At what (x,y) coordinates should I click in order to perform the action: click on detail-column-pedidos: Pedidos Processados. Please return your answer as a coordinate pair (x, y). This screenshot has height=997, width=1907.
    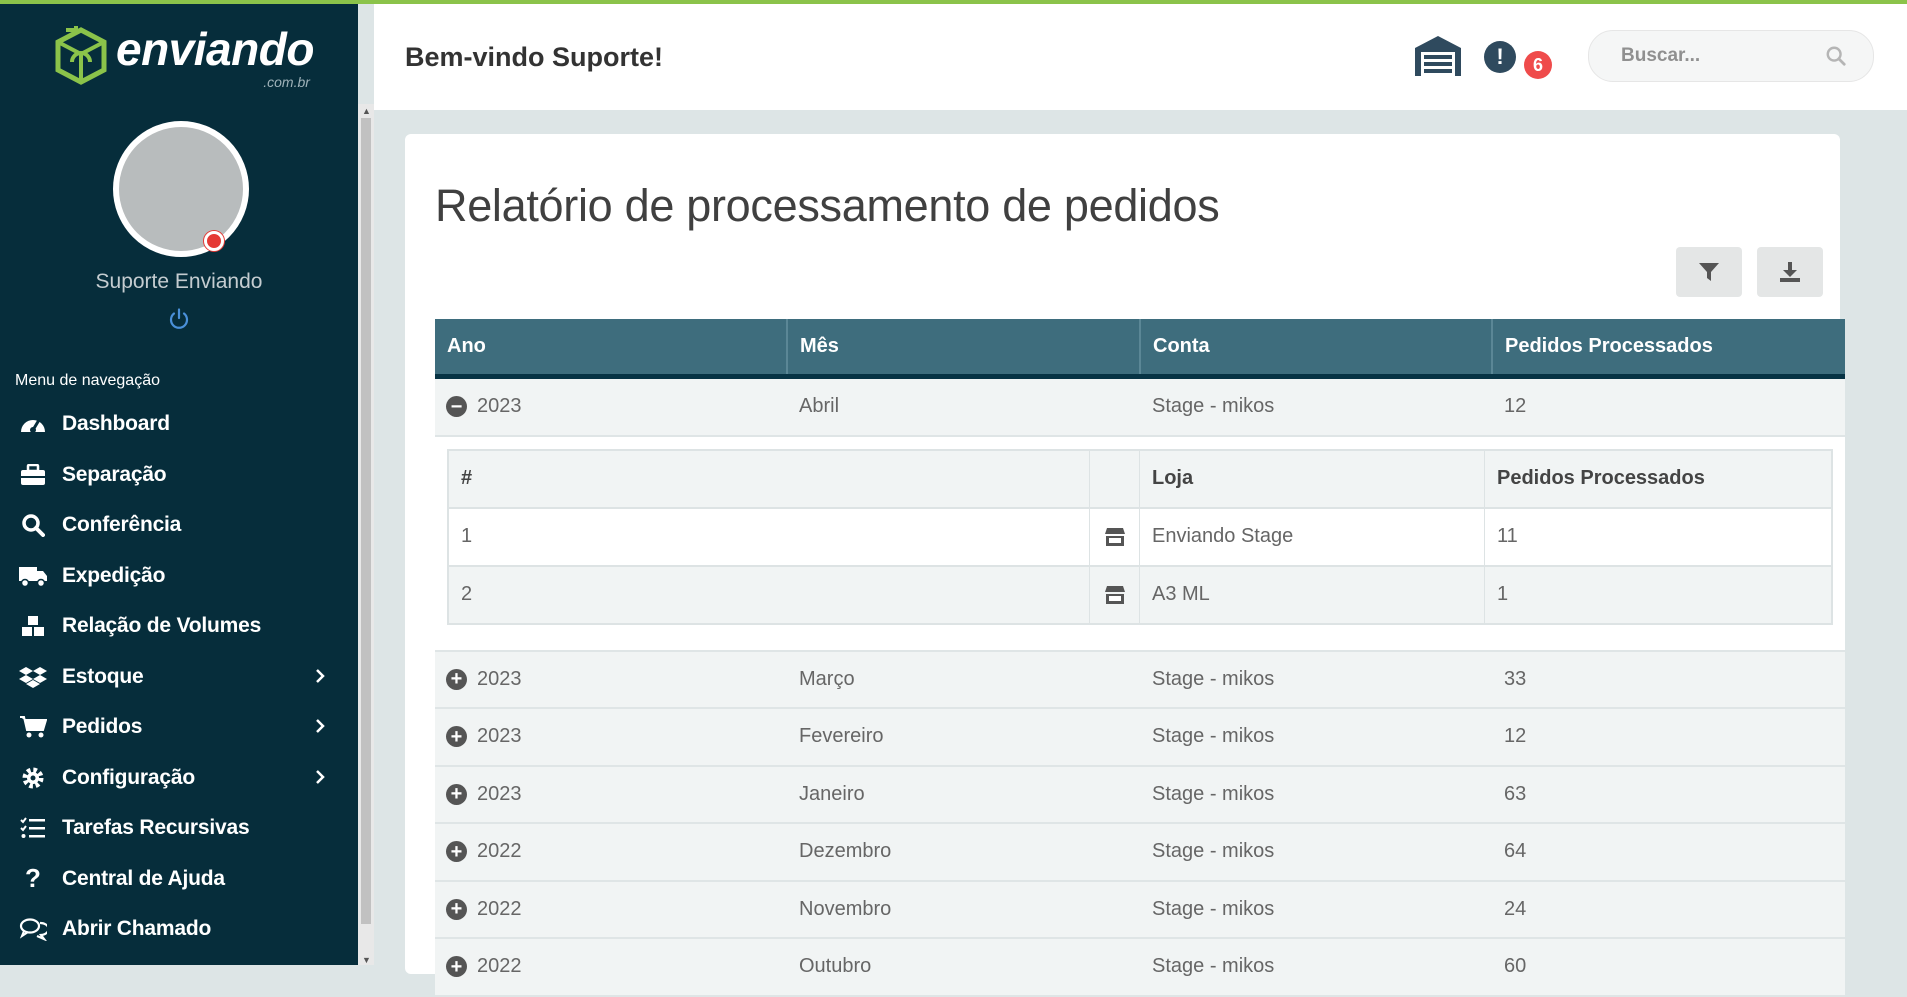
    Looking at the image, I should click on (1601, 478).